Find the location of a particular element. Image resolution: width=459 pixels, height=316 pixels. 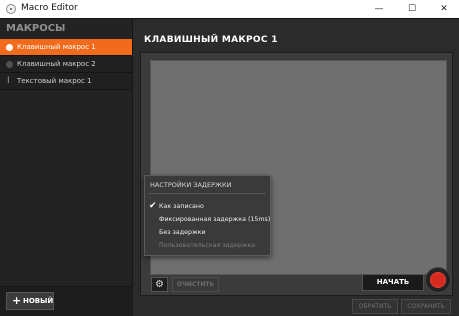

new-button-label: НОВЫЙ is located at coordinates (38, 301).